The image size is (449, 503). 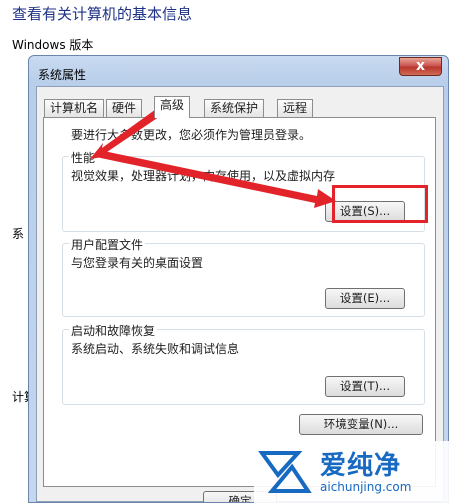 I want to click on performance-title: 性能, so click(x=83, y=157).